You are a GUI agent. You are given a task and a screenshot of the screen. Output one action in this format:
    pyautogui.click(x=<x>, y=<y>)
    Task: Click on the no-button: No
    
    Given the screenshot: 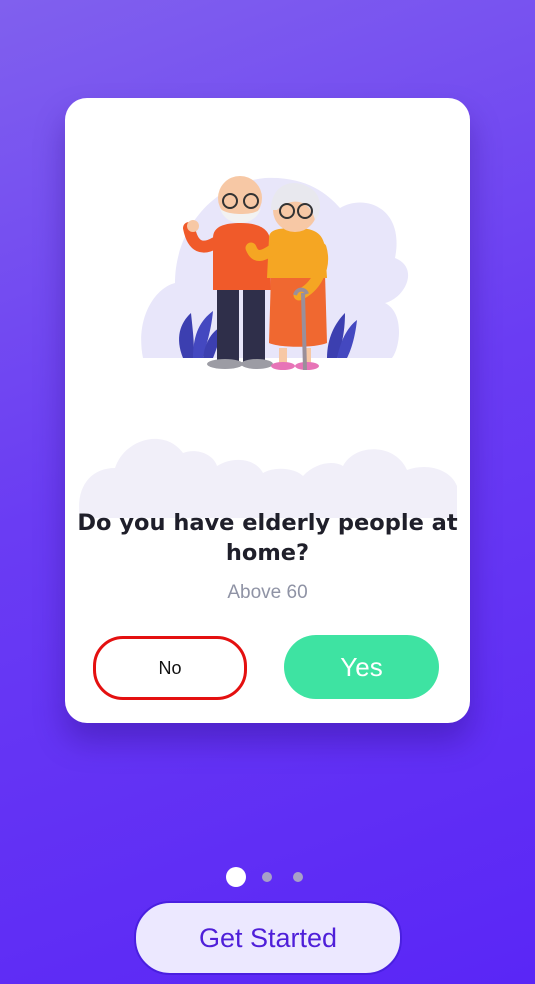 What is the action you would take?
    pyautogui.click(x=170, y=668)
    